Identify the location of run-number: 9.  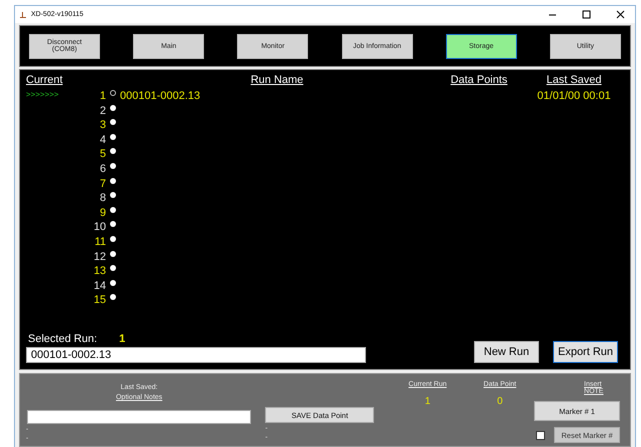
(102, 213).